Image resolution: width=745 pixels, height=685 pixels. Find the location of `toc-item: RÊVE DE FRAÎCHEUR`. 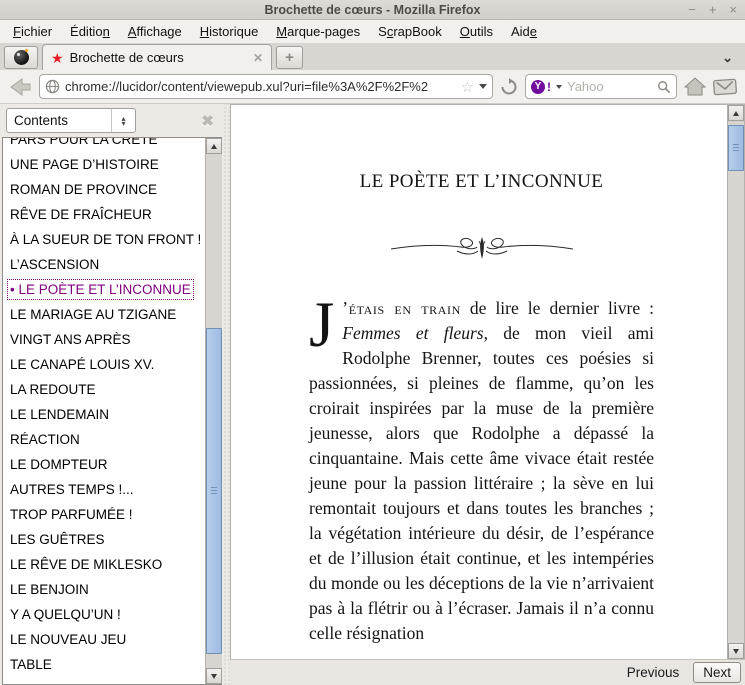

toc-item: RÊVE DE FRAÎCHEUR is located at coordinates (81, 214).